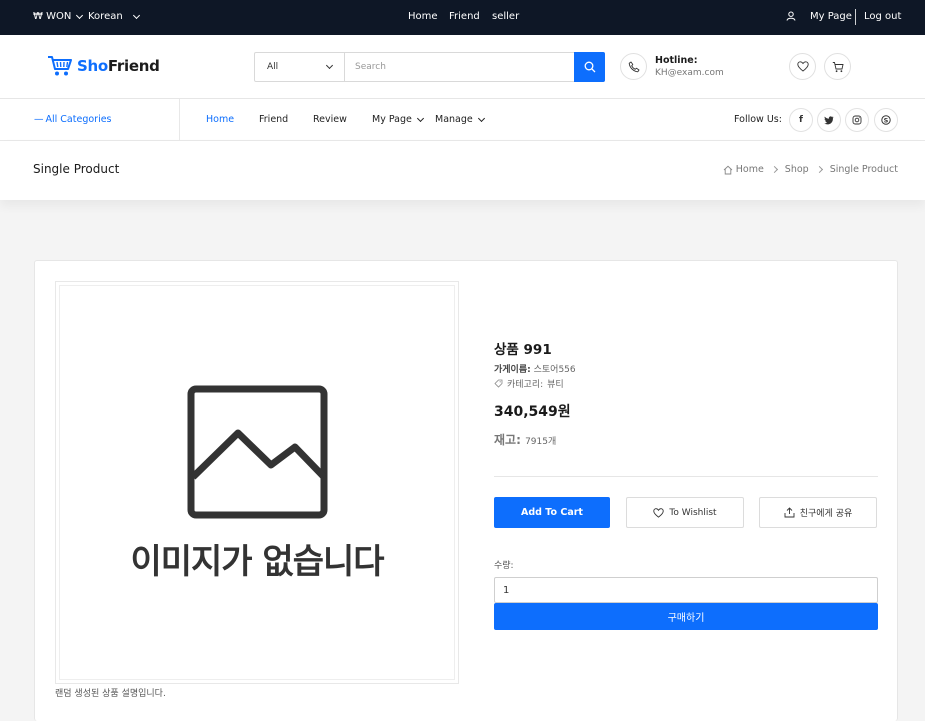  I want to click on hotline: Hotline: KH@exam.com, so click(672, 66).